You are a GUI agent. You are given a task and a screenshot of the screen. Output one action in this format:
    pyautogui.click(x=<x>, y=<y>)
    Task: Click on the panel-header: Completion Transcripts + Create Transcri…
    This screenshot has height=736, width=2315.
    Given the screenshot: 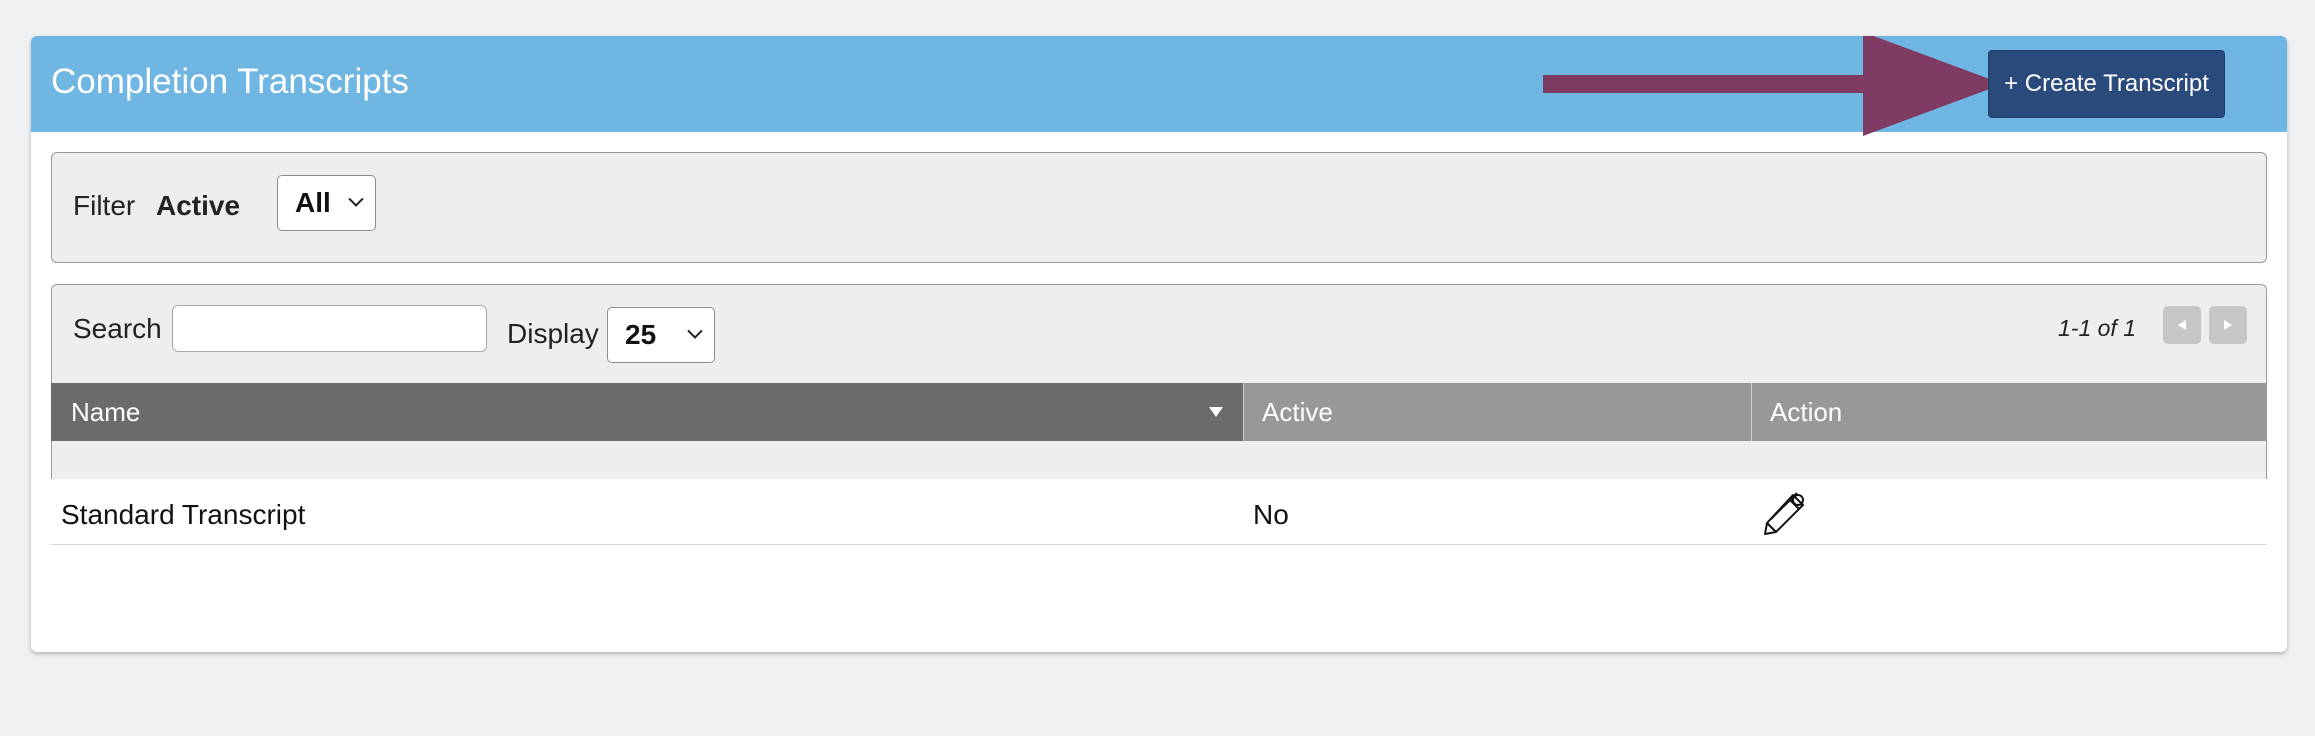 What is the action you would take?
    pyautogui.click(x=1159, y=86)
    